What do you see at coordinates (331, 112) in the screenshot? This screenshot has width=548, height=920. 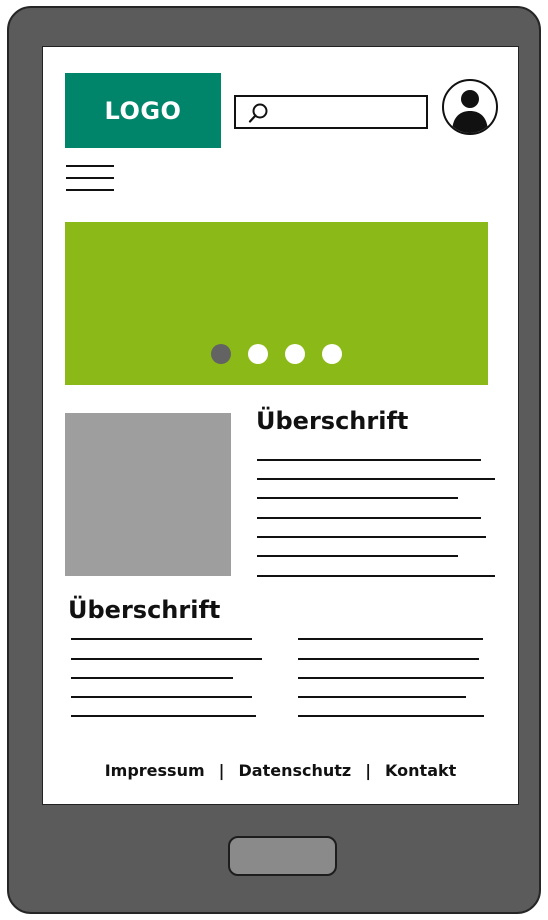 I see `search-input` at bounding box center [331, 112].